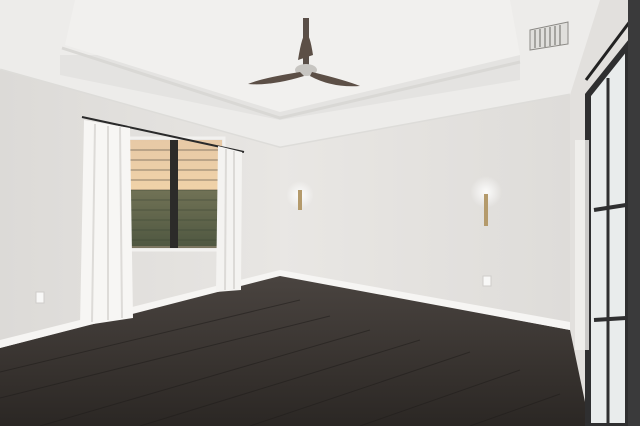 The width and height of the screenshot is (640, 426). I want to click on outlet-right, so click(487, 281).